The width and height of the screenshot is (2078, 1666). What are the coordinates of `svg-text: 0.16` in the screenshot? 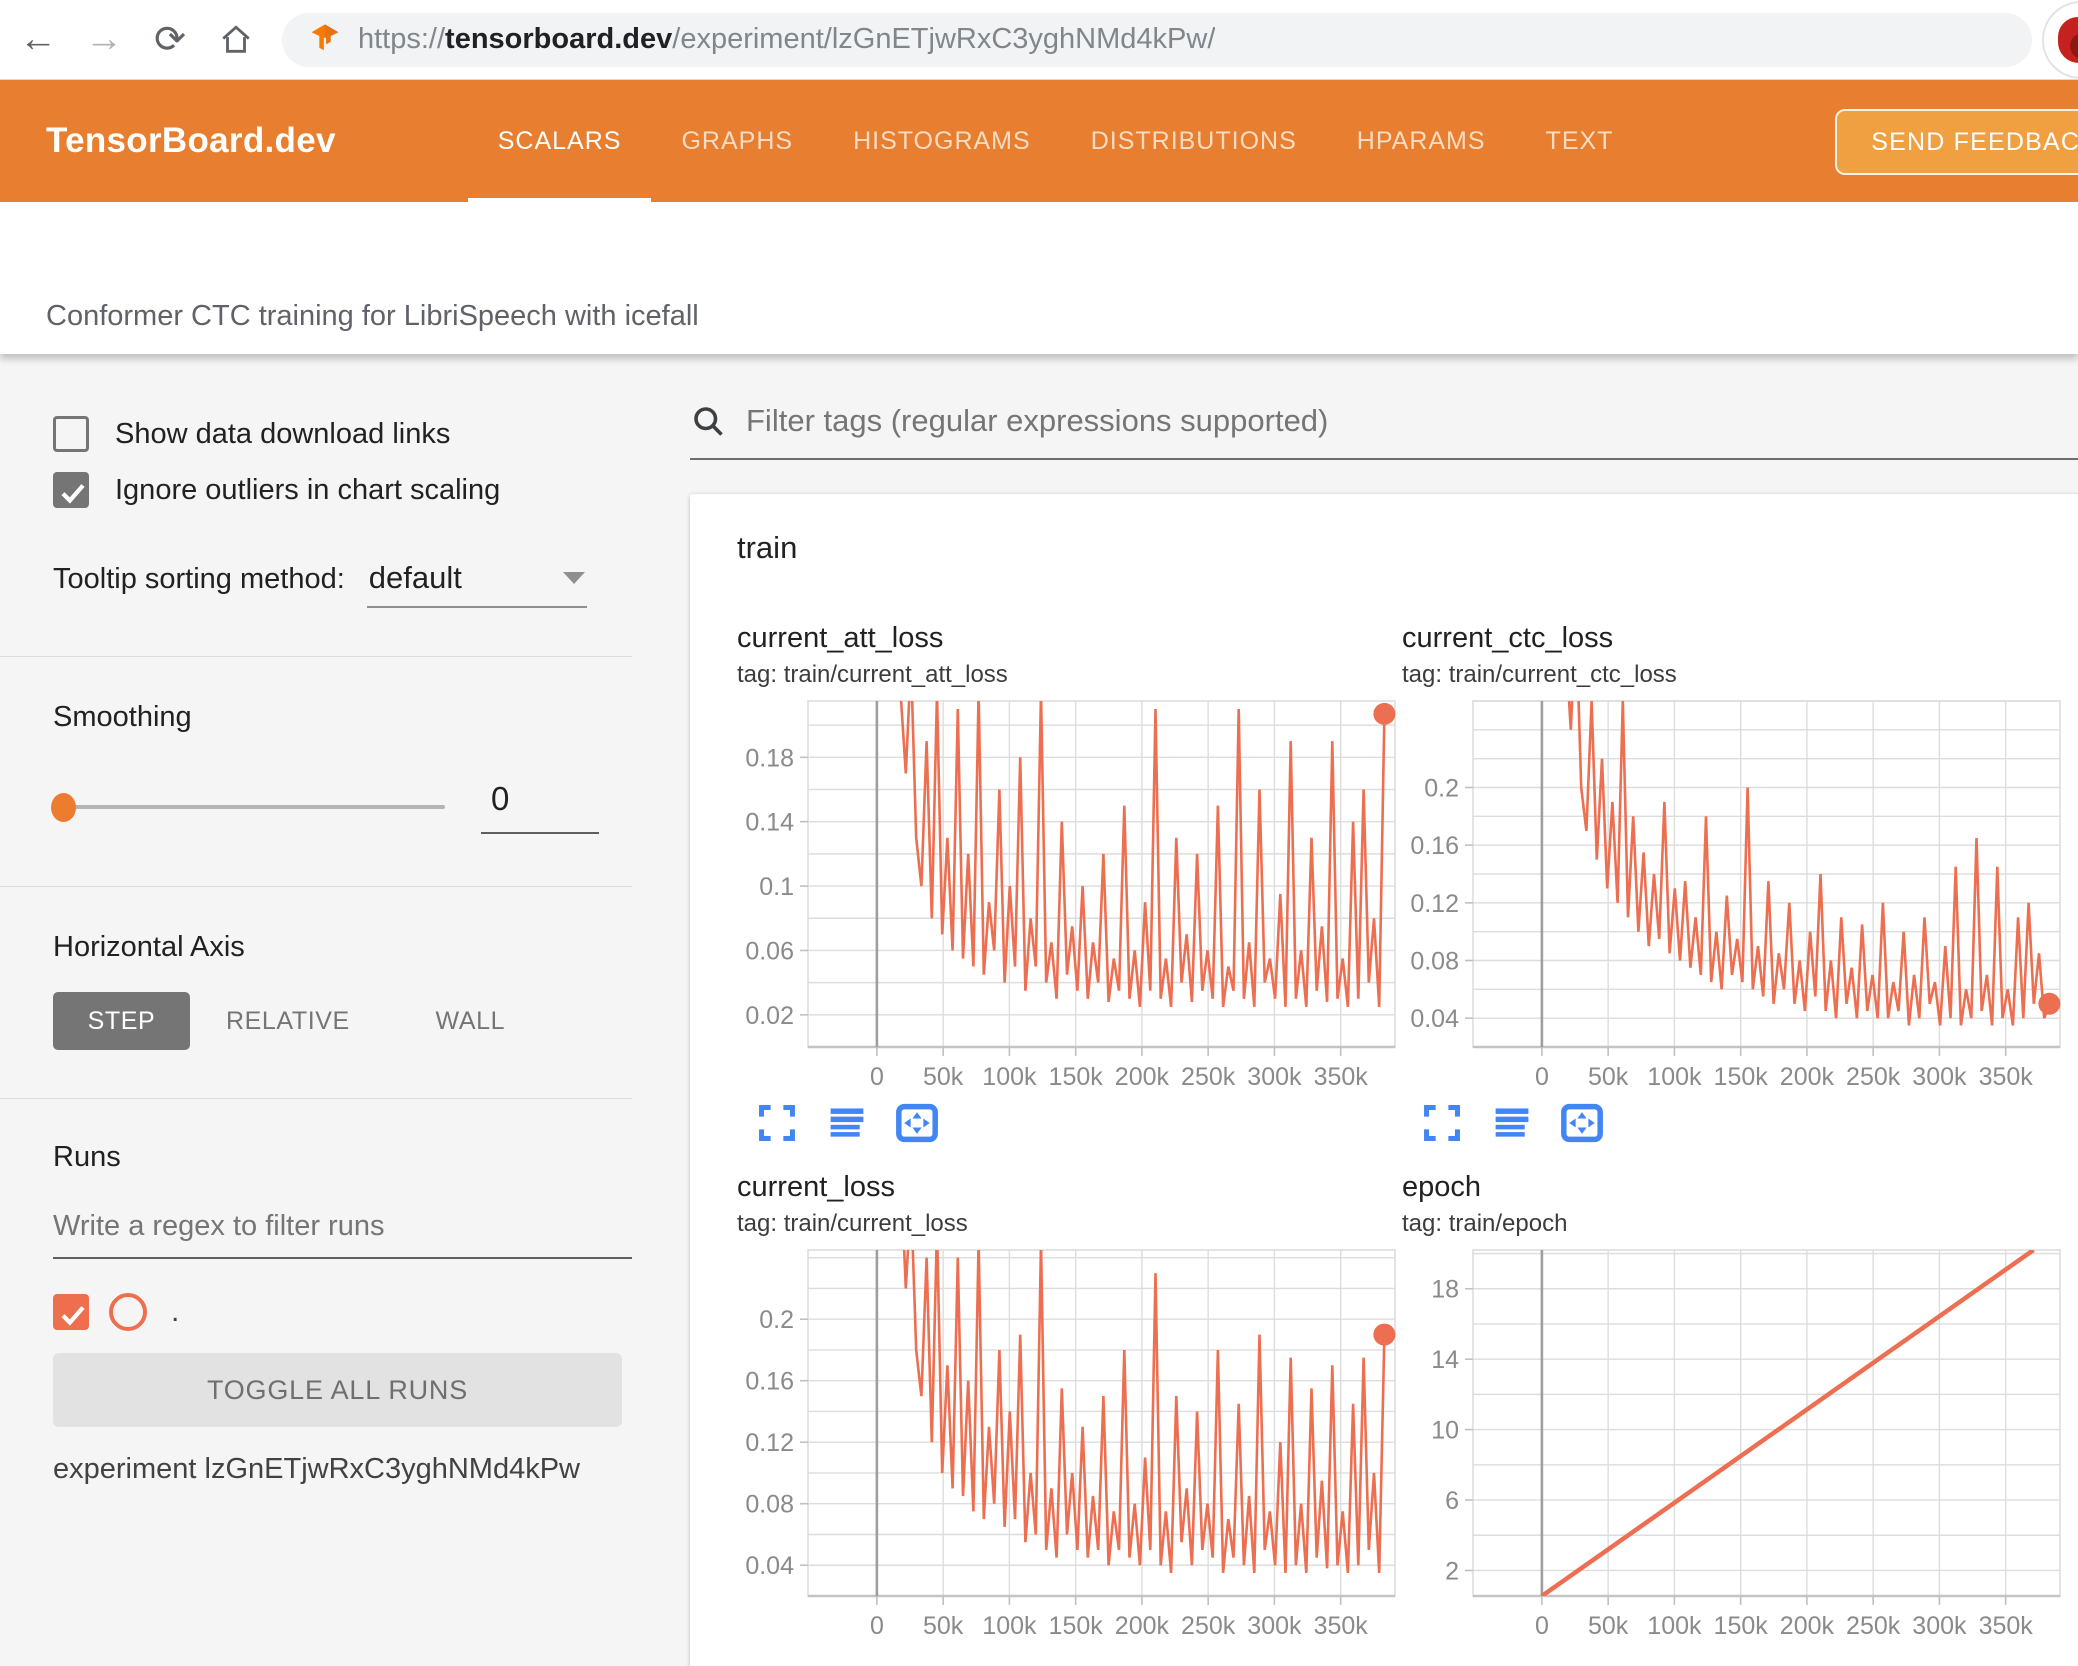 It's located at (1434, 846).